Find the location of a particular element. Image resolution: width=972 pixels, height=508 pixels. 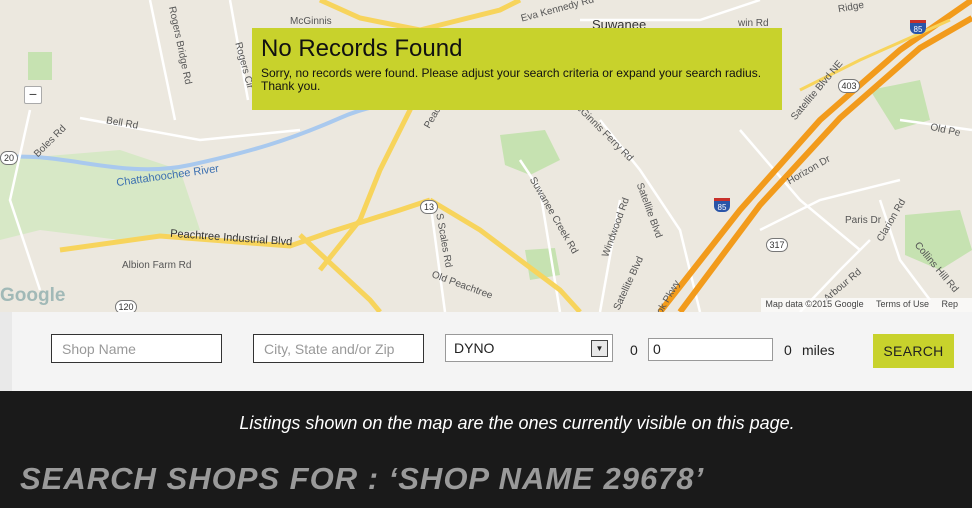

max-radius-text: 0 is located at coordinates (788, 350).